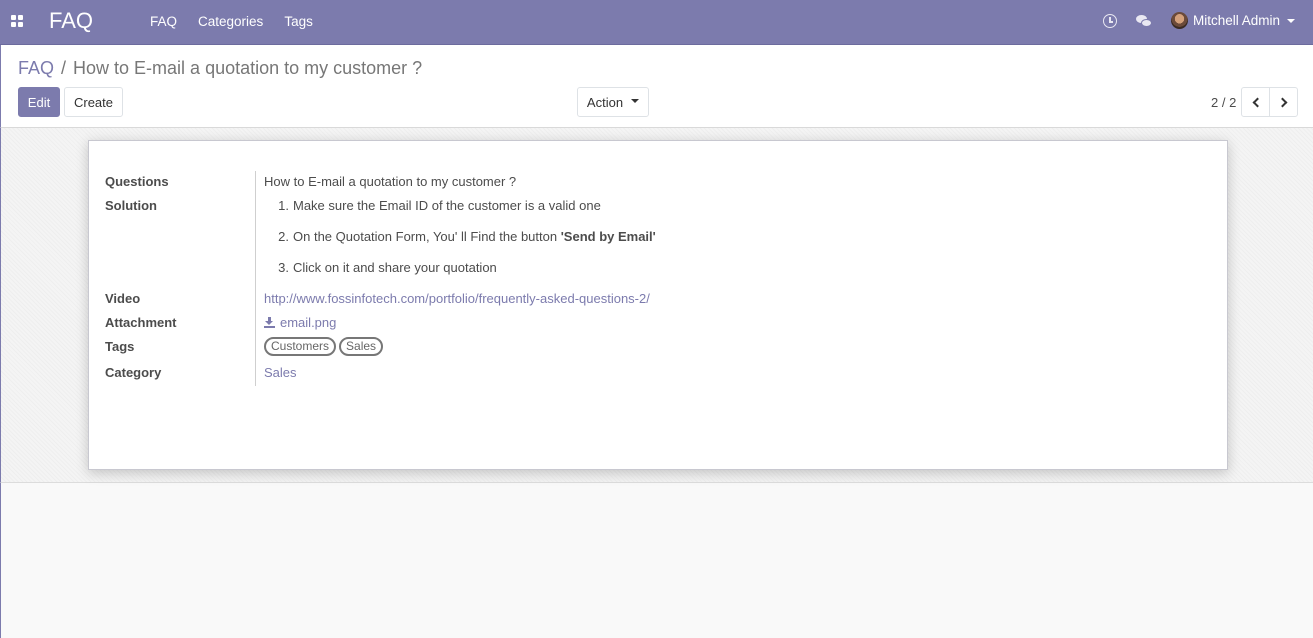 Image resolution: width=1313 pixels, height=638 pixels. Describe the element at coordinates (141, 322) in the screenshot. I see `attachment-label: Attachment` at that location.